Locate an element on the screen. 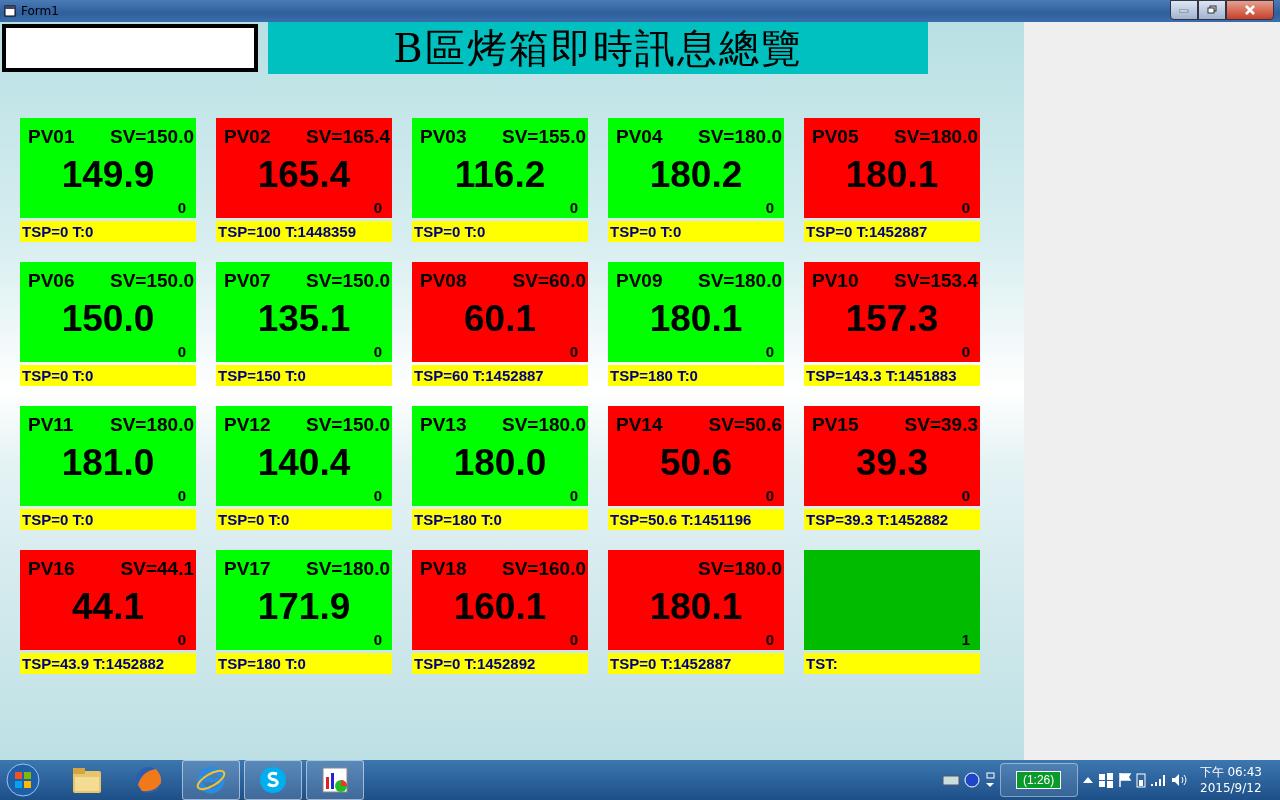  close-icon is located at coordinates (1250, 10).